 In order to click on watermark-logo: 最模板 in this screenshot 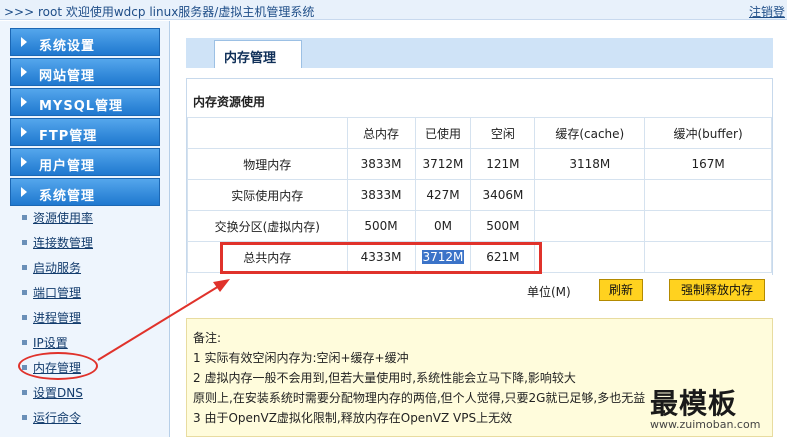, I will do `click(694, 403)`.